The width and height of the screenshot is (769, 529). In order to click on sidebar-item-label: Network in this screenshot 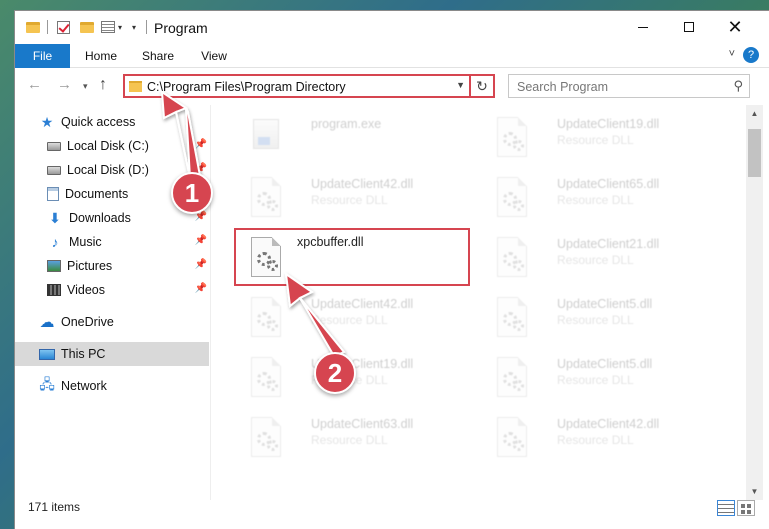, I will do `click(84, 386)`.